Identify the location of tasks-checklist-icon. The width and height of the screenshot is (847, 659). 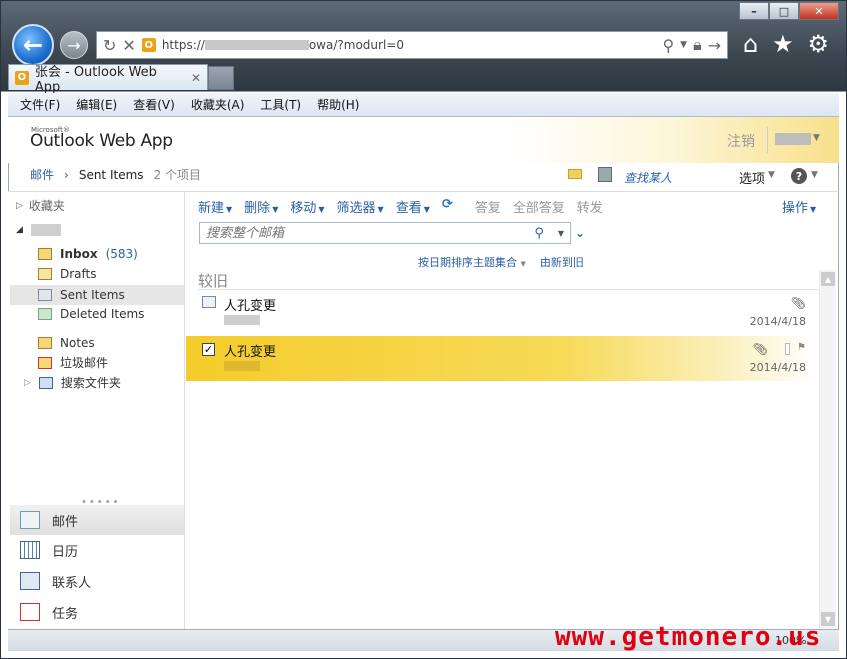
(30, 612).